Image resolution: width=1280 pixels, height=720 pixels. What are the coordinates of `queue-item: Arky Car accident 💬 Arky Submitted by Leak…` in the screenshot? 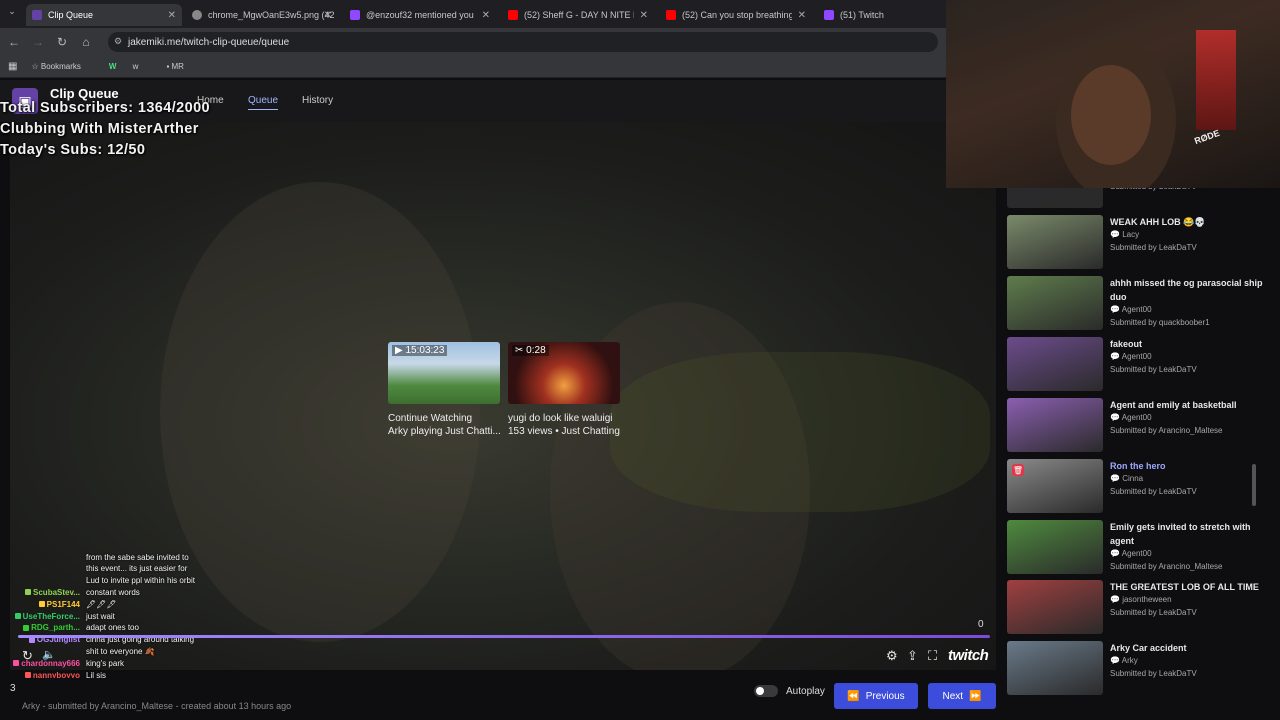 It's located at (1137, 669).